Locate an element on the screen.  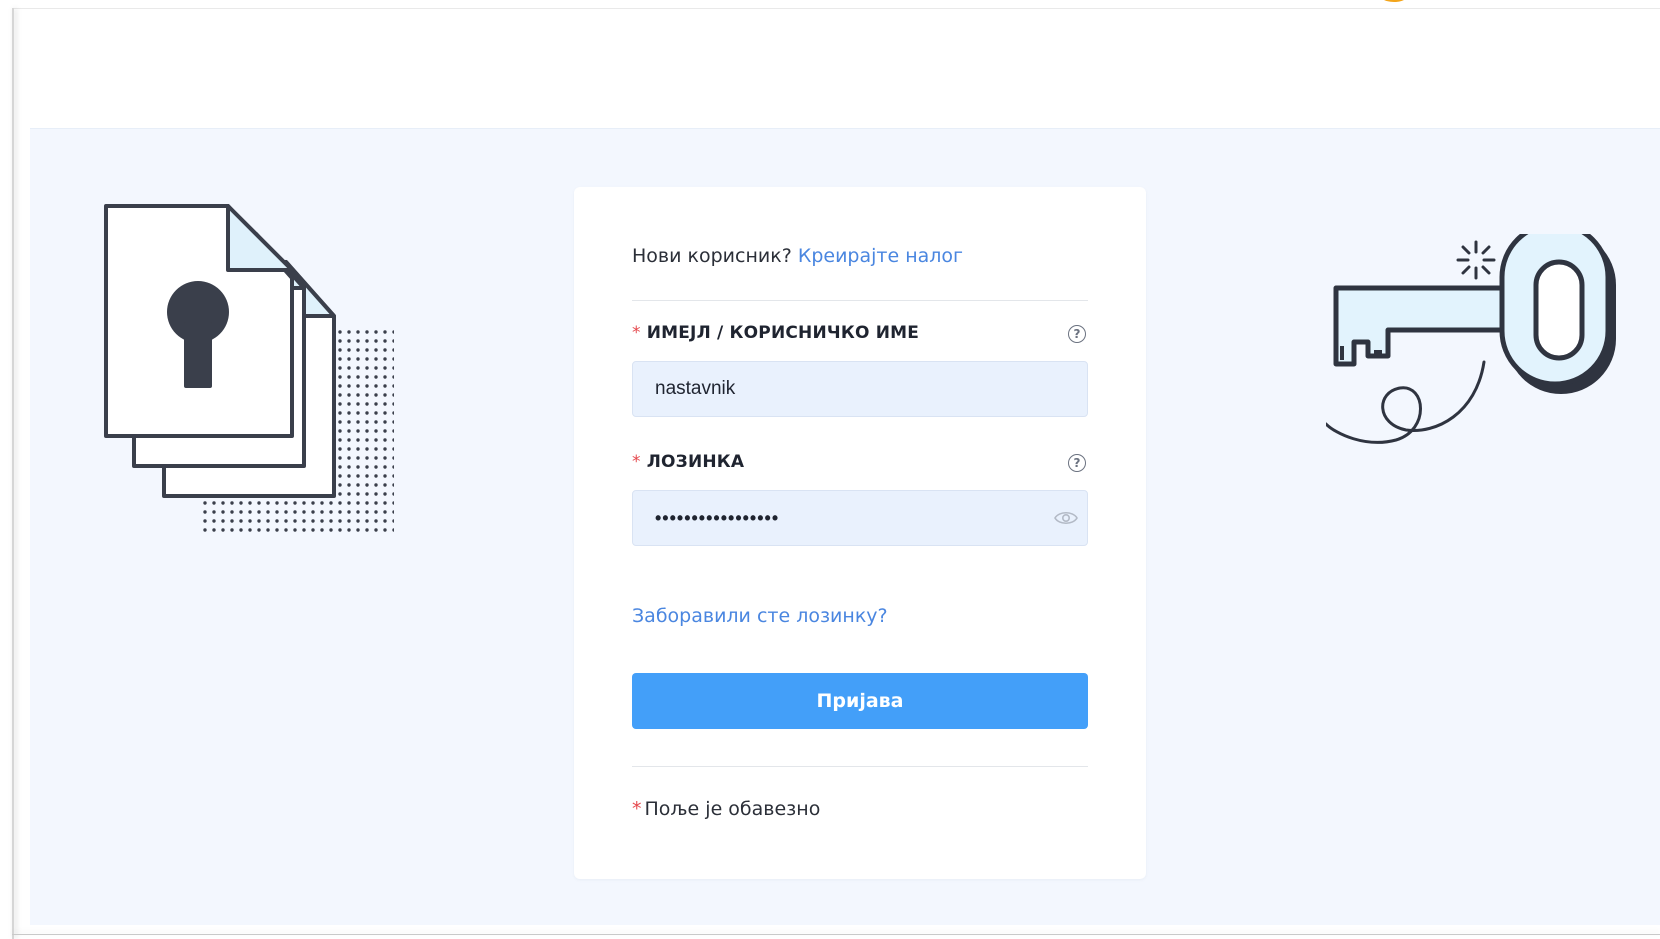
documents-keyhole-icon is located at coordinates (249, 369).